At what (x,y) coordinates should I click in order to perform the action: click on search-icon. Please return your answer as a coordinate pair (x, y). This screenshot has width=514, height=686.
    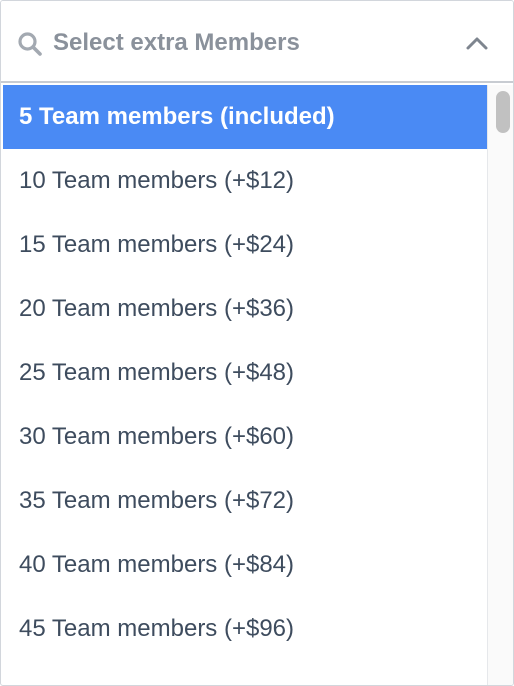
    Looking at the image, I should click on (30, 44).